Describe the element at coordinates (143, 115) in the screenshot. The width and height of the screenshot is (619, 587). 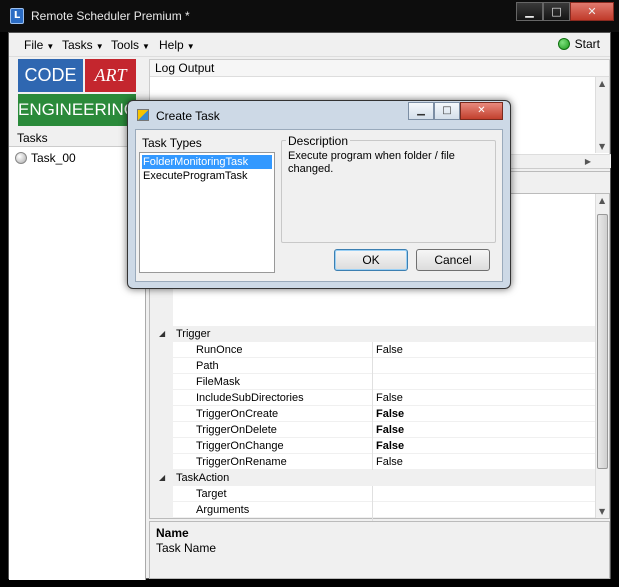
I see `dialog-icon` at that location.